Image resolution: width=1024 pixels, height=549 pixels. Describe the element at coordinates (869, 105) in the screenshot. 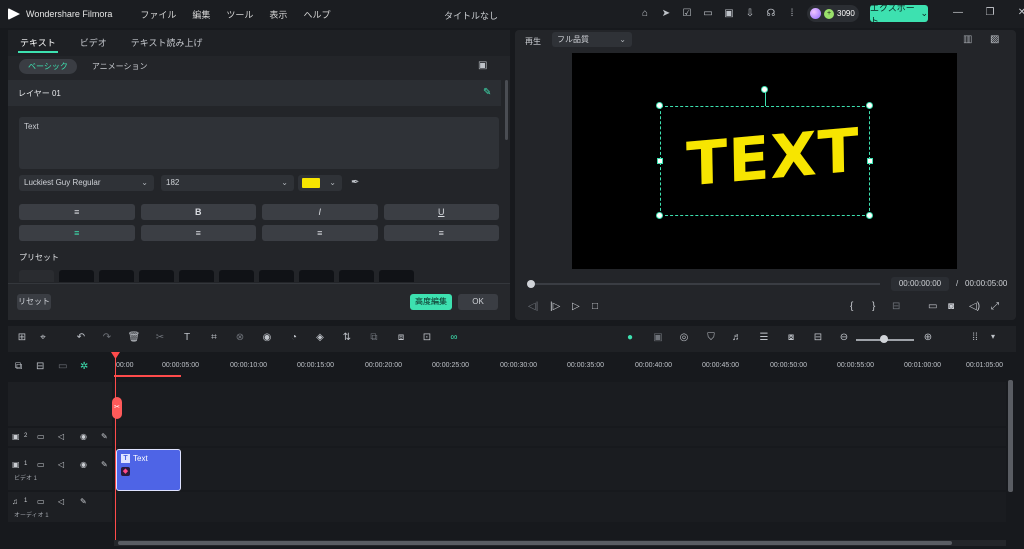

I see `resize-handle-tr` at that location.